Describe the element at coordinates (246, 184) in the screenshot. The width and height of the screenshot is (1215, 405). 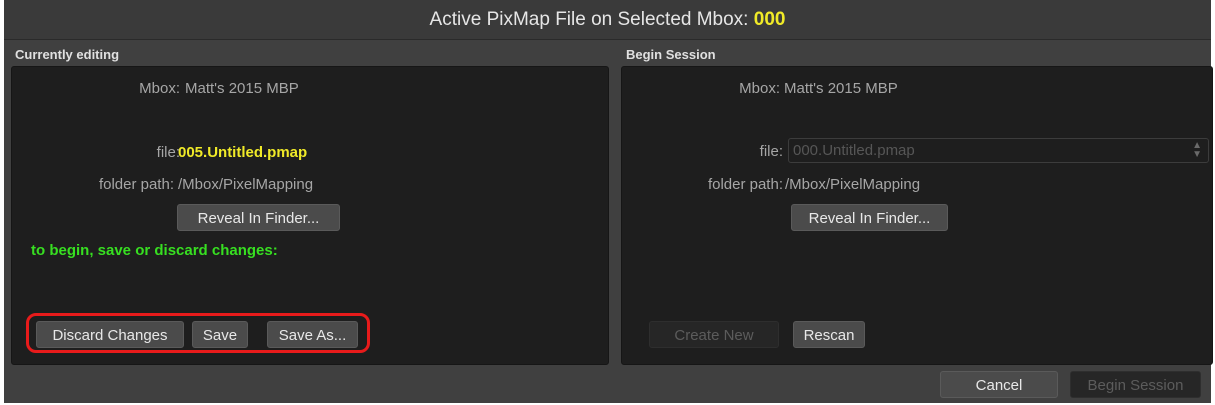
I see `folder-path-value: /Mbox/PixelMapping` at that location.